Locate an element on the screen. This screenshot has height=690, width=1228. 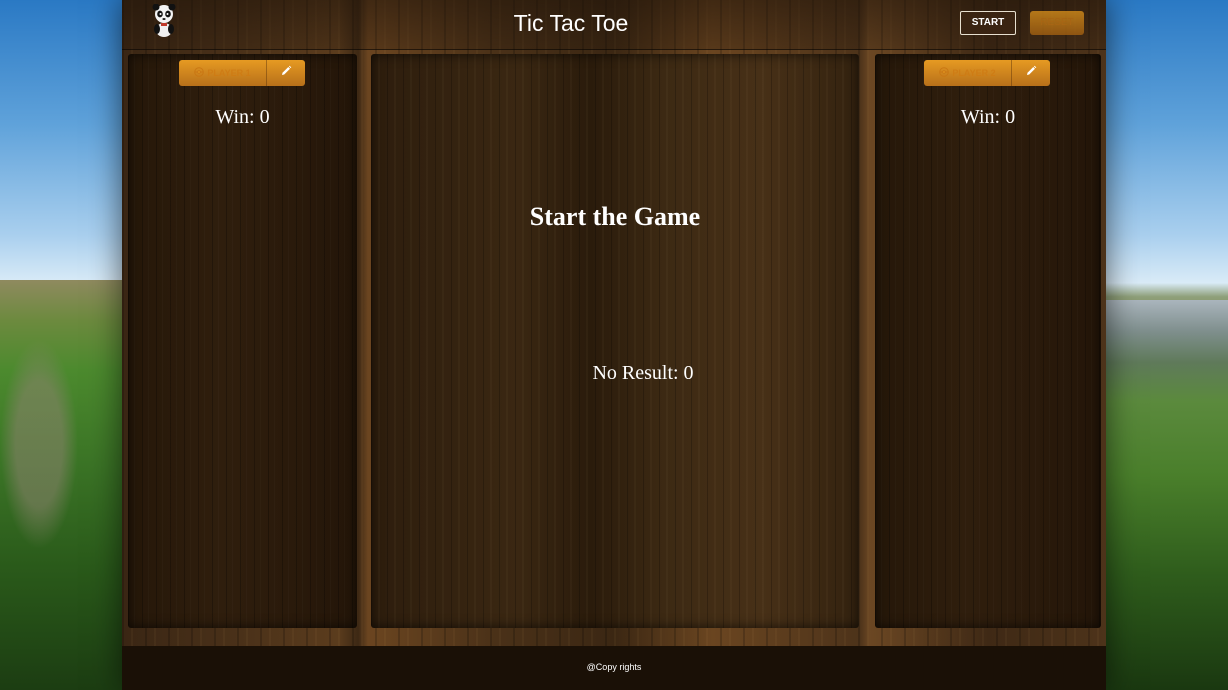
player-2-button: PLAYER 2 is located at coordinates (987, 73).